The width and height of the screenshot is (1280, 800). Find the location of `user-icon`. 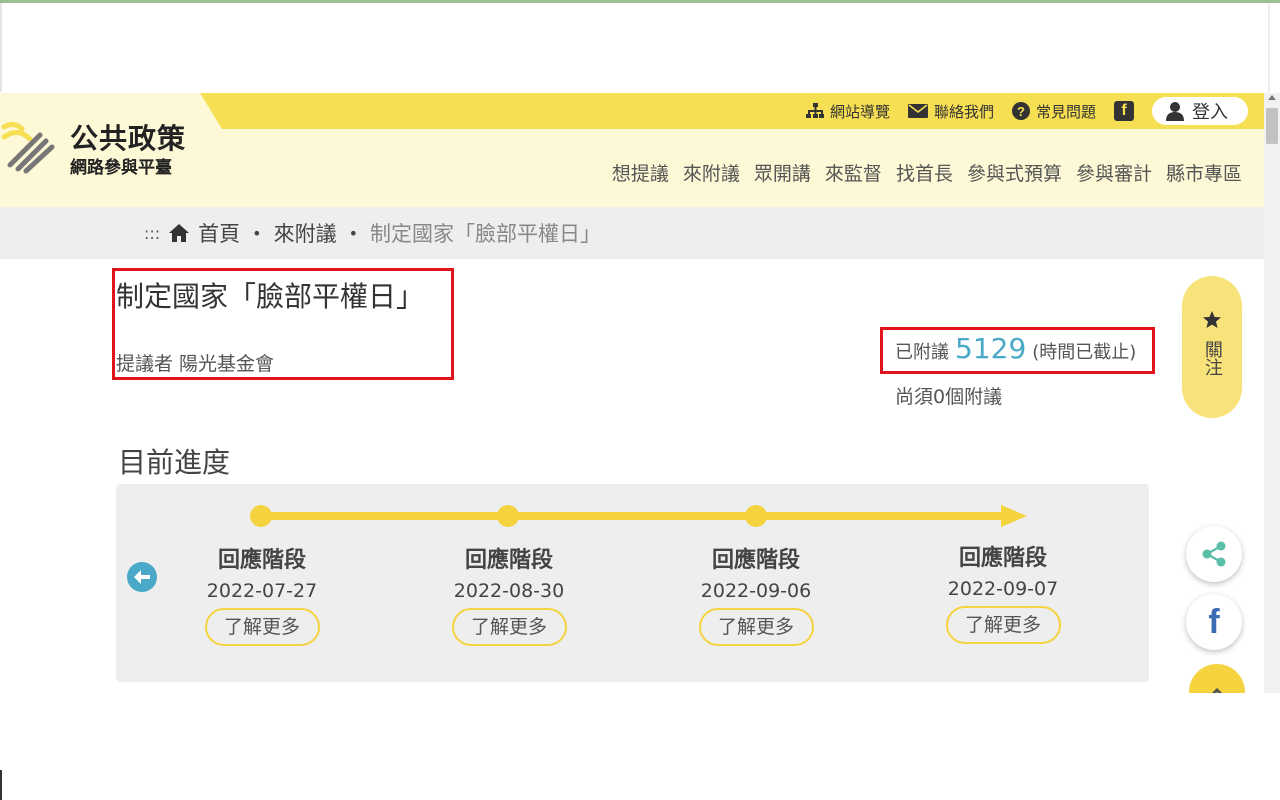

user-icon is located at coordinates (1175, 111).